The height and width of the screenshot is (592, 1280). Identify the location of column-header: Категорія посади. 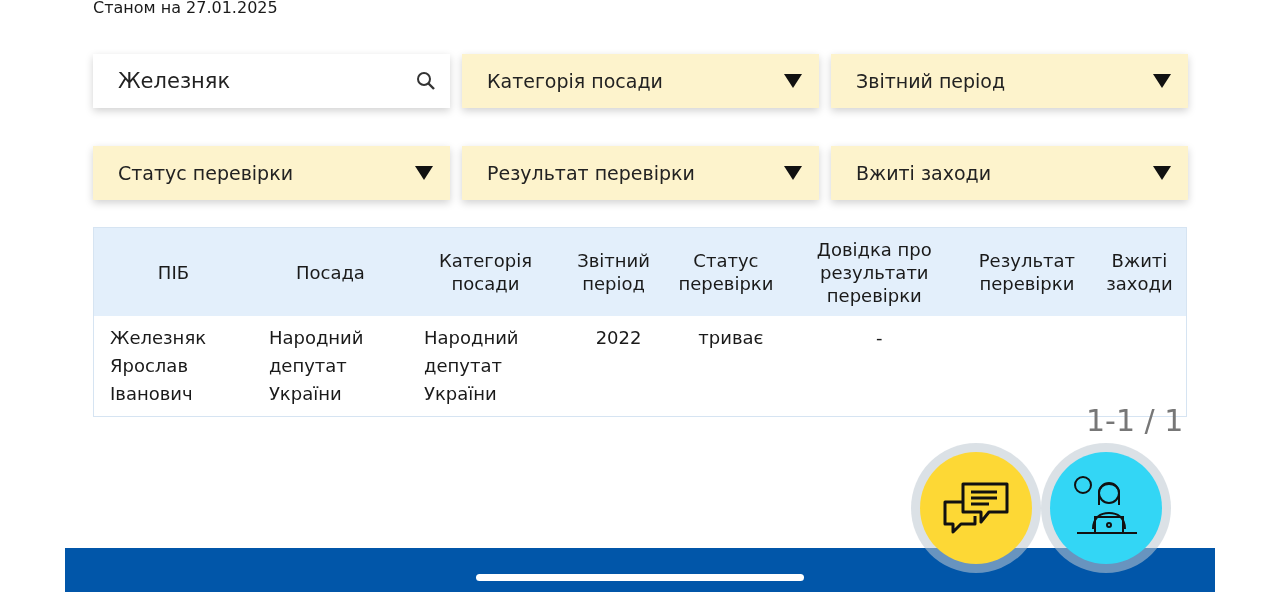
(485, 271).